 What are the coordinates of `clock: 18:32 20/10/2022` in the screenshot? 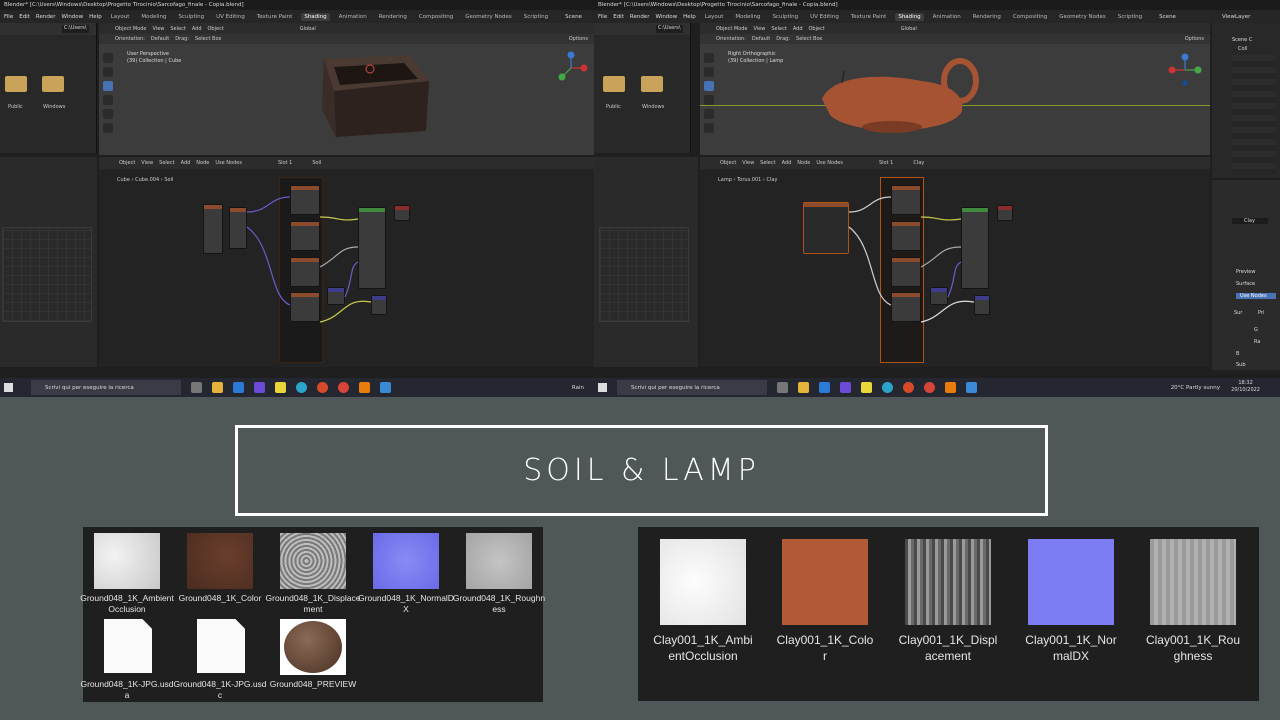 It's located at (1245, 387).